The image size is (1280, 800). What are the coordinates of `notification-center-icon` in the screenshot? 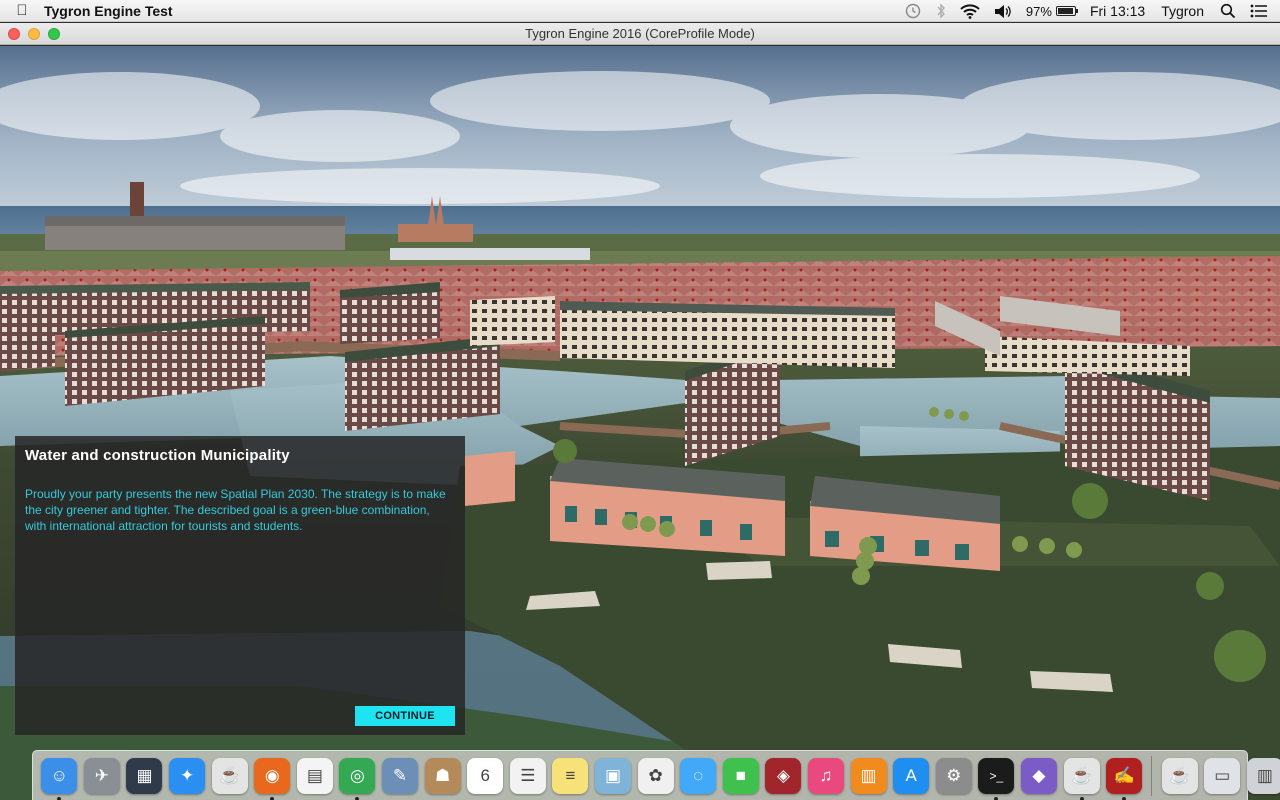 It's located at (1259, 11).